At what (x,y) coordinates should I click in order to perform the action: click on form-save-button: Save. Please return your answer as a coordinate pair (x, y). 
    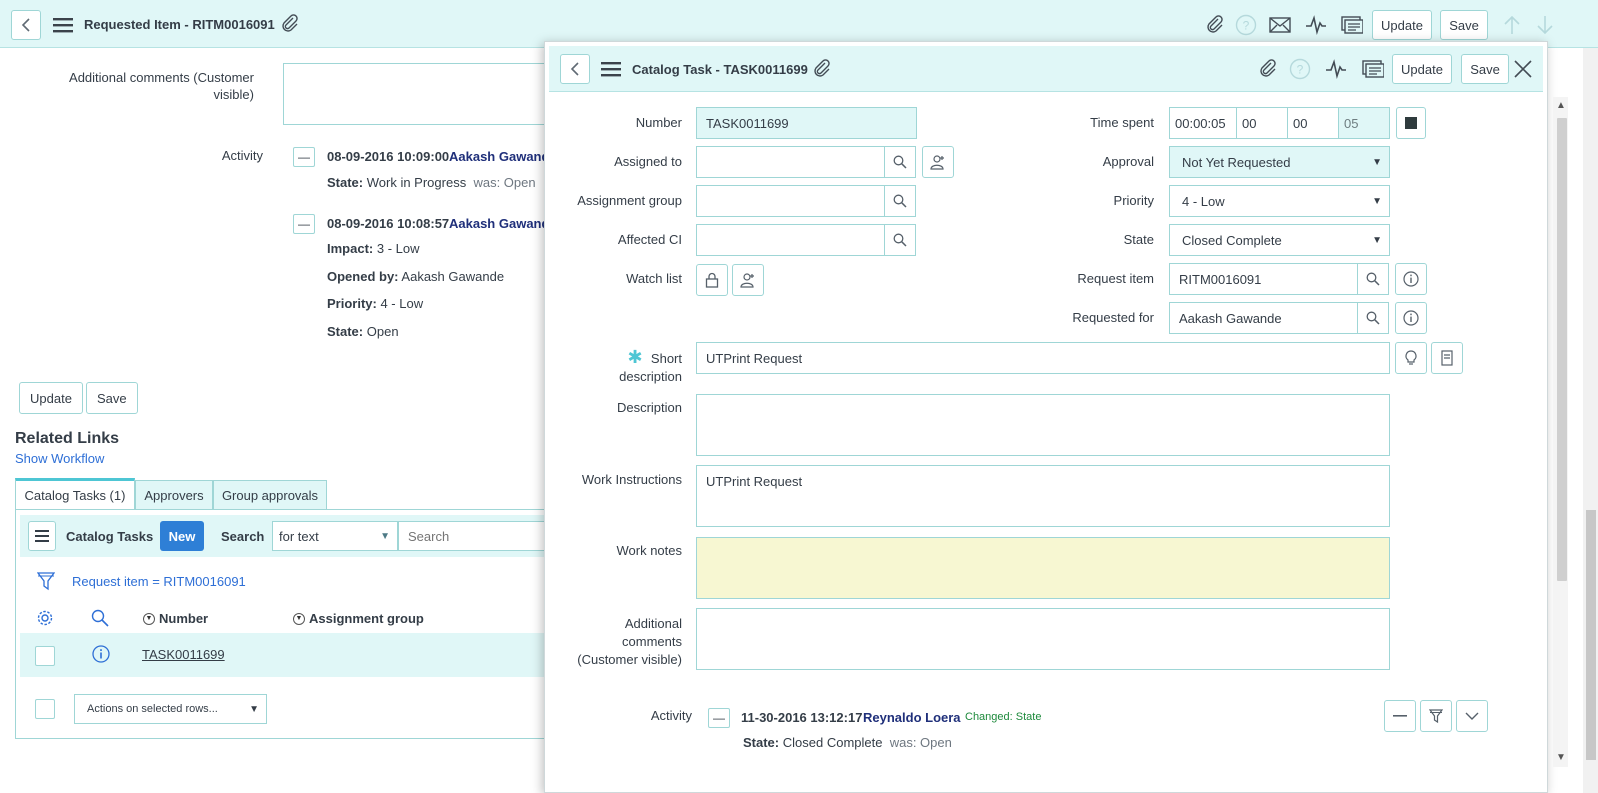
    Looking at the image, I should click on (112, 398).